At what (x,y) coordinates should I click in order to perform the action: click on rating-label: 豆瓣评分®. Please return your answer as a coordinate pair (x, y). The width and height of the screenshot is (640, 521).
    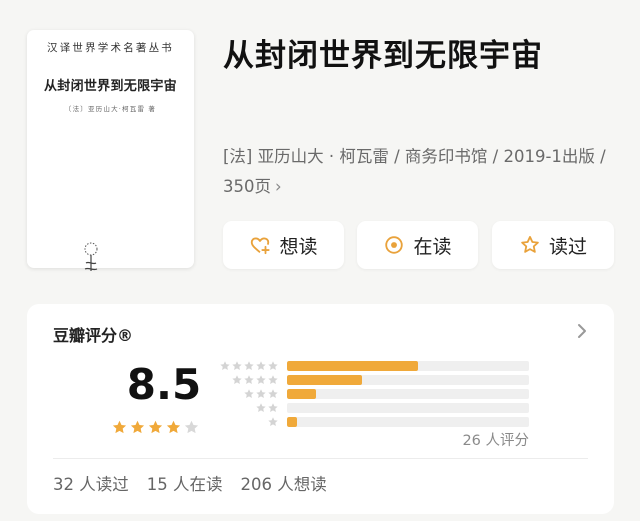
    Looking at the image, I should click on (93, 335).